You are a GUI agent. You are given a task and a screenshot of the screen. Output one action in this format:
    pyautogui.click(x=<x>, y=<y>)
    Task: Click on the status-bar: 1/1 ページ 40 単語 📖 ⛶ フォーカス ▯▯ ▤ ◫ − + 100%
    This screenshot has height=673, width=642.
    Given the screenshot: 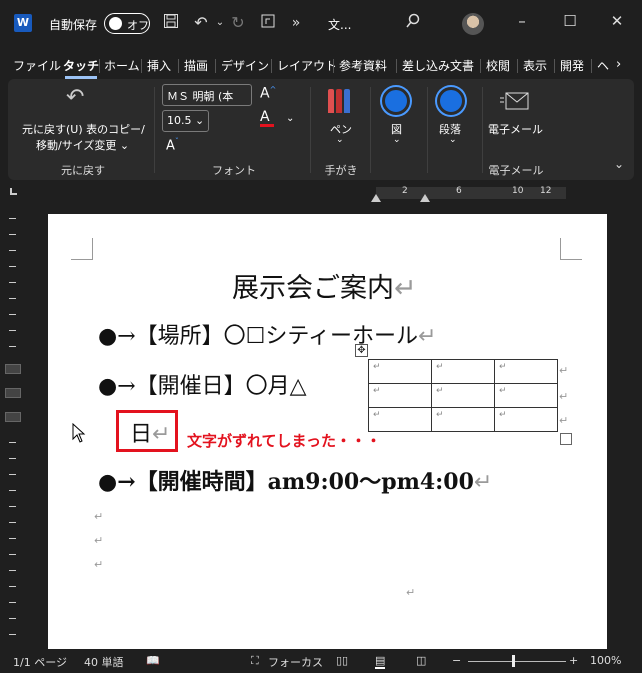 What is the action you would take?
    pyautogui.click(x=321, y=661)
    